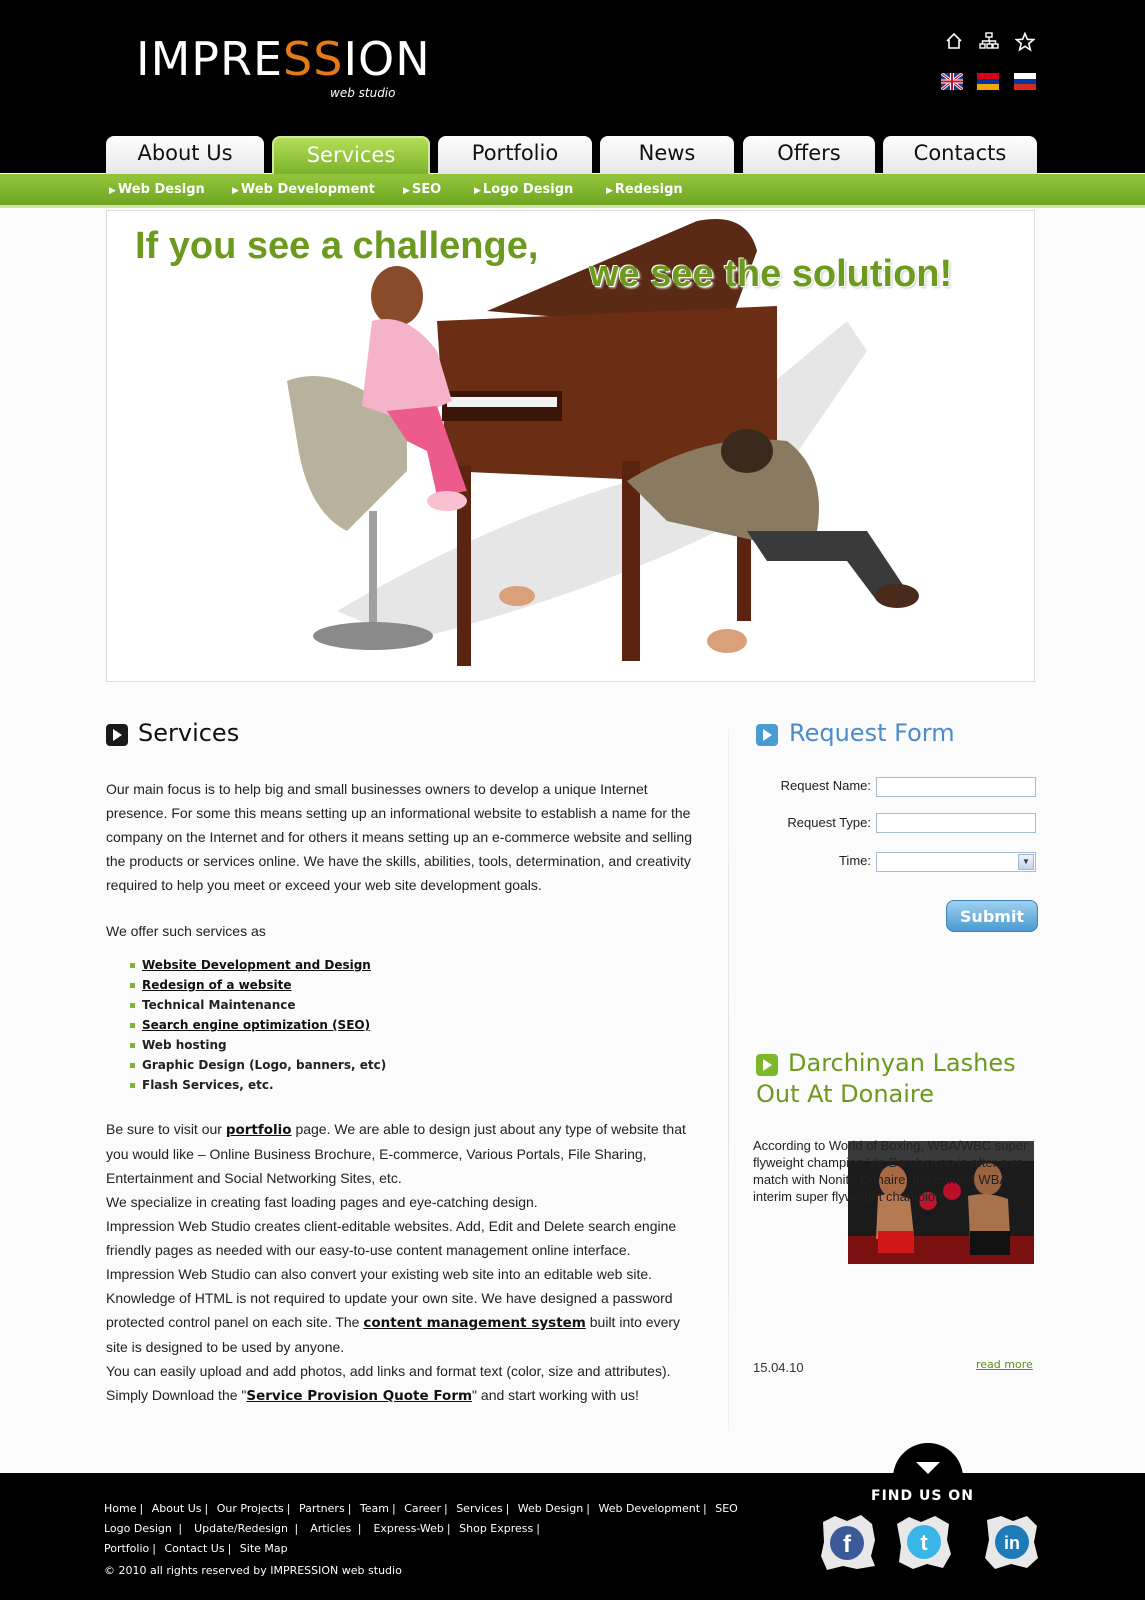 The image size is (1145, 1600). Describe the element at coordinates (726, 1508) in the screenshot. I see `footer-link-seo: SEO` at that location.